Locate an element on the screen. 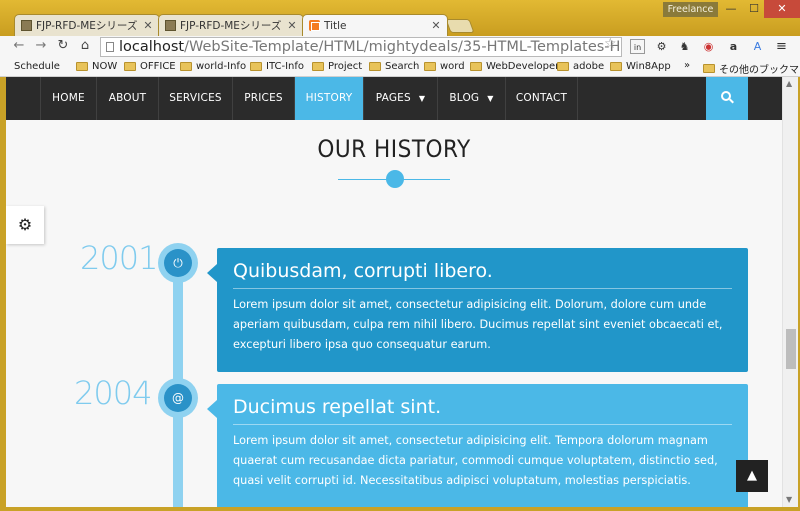 This screenshot has height=511, width=800. nav-item-about: ABOUT is located at coordinates (128, 98).